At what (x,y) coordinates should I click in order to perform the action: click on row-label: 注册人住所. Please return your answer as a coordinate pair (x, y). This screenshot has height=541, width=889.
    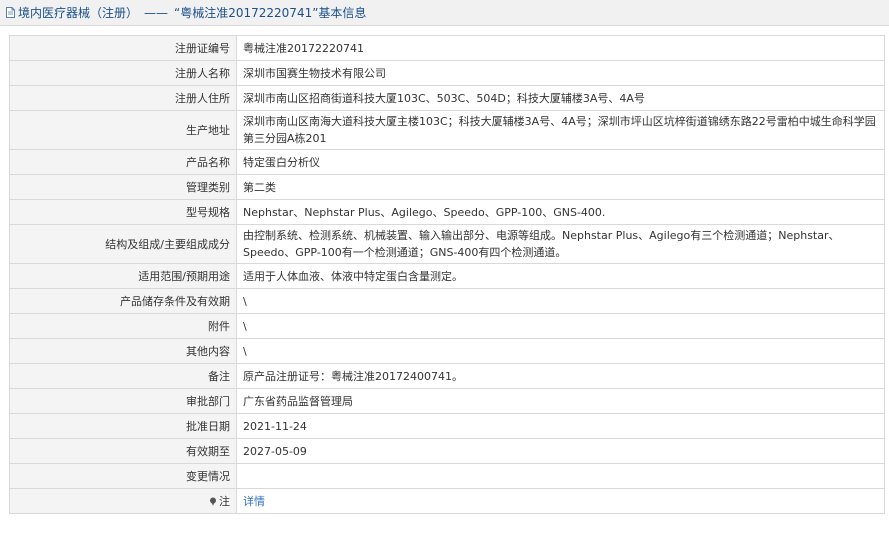
    Looking at the image, I should click on (123, 98).